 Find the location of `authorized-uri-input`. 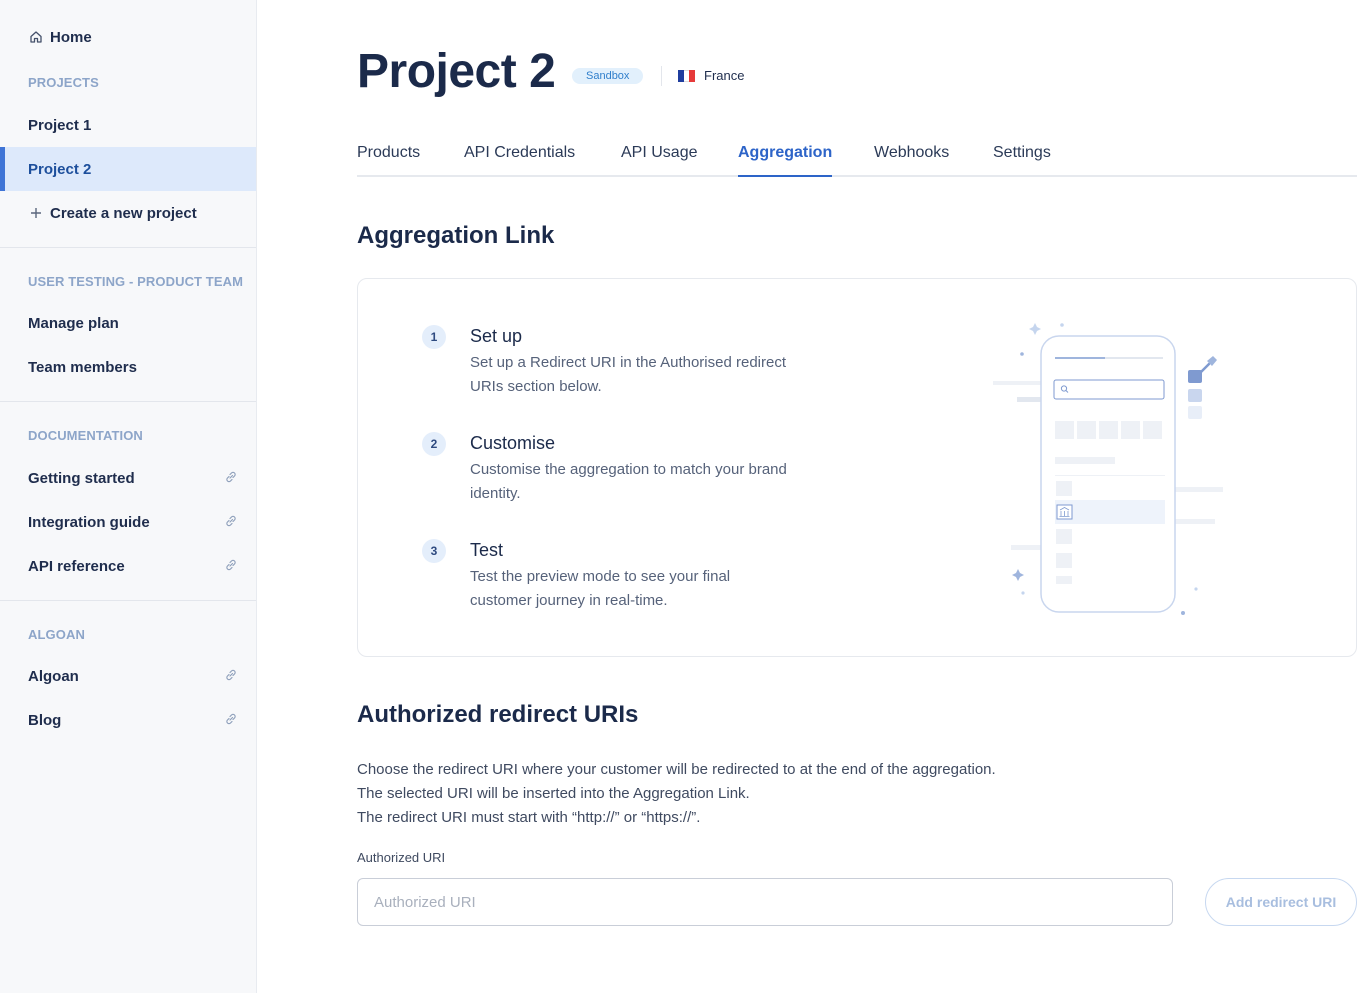

authorized-uri-input is located at coordinates (765, 902).